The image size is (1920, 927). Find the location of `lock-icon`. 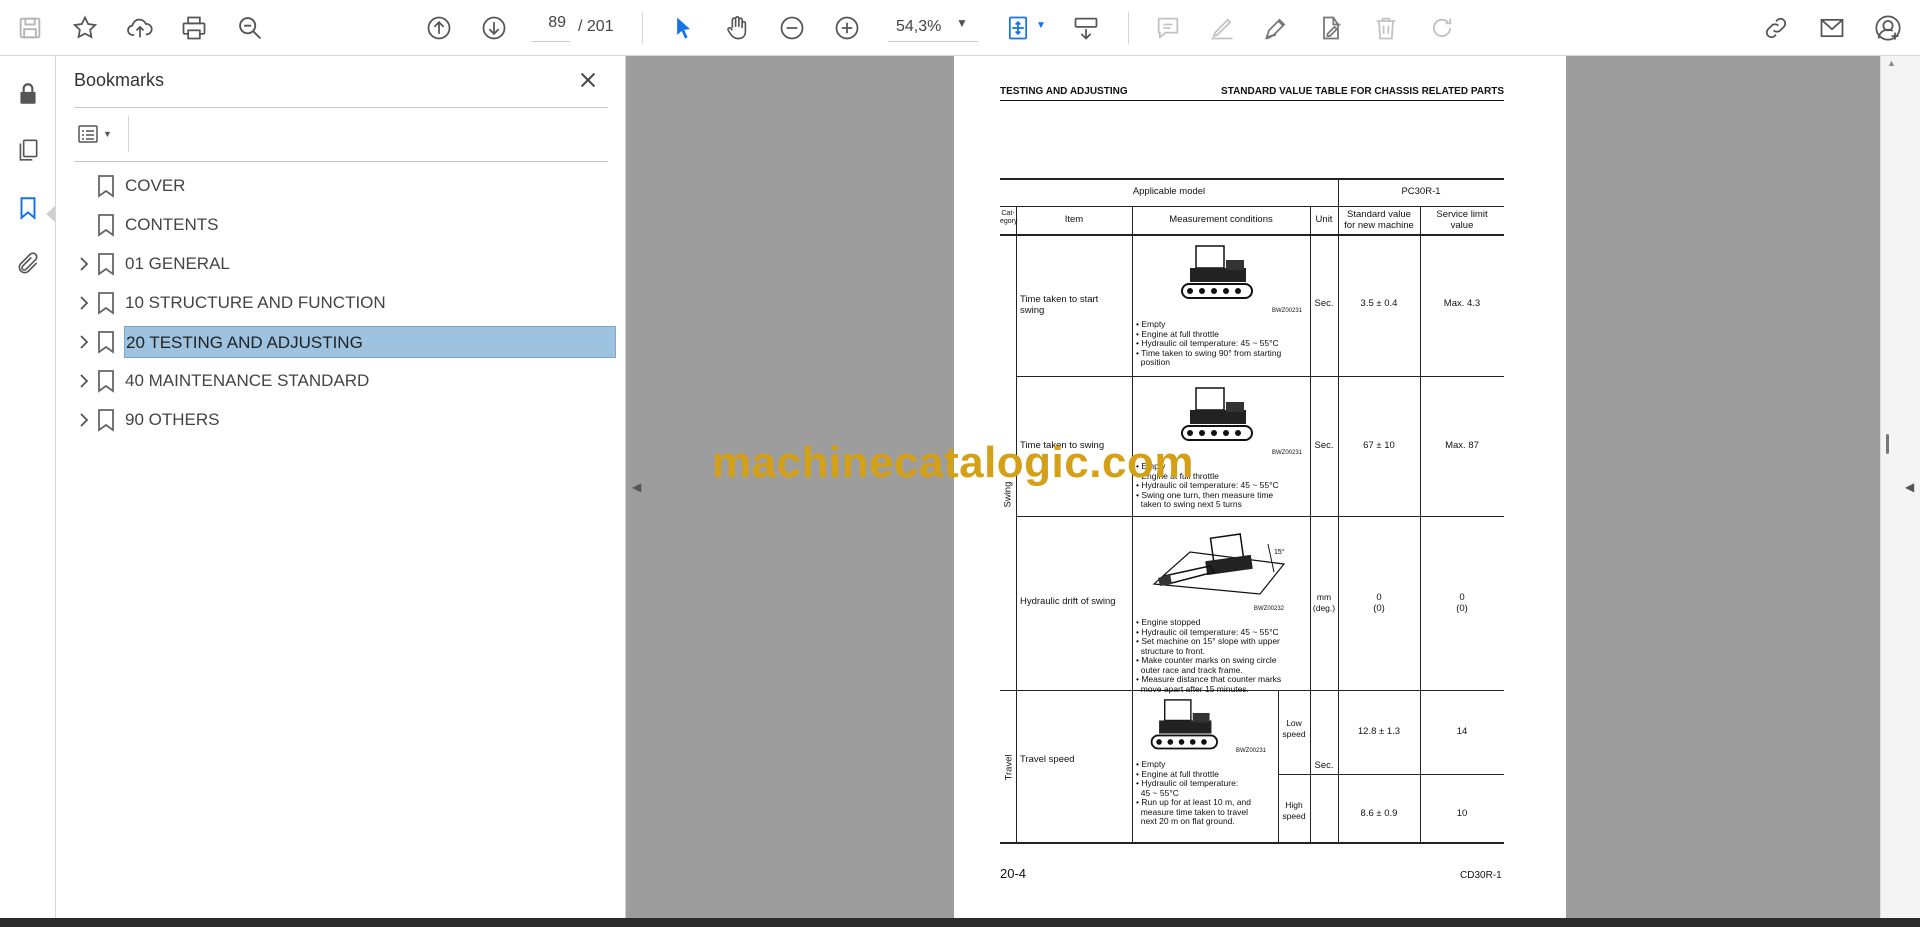

lock-icon is located at coordinates (28, 94).